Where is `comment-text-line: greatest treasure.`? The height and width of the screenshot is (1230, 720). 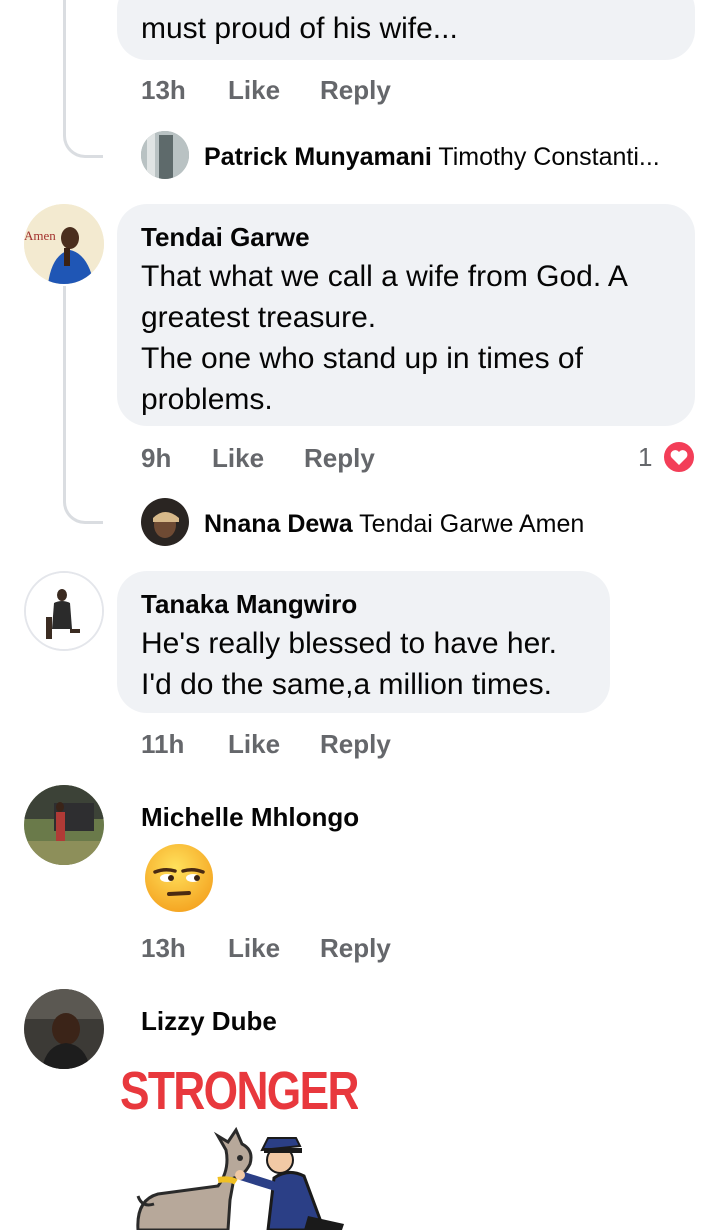 comment-text-line: greatest treasure. is located at coordinates (259, 317).